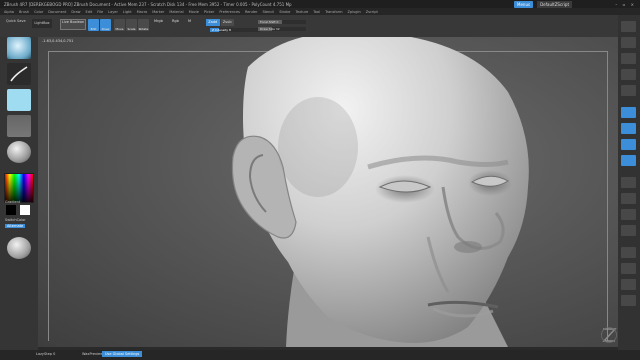  I want to click on material-icon, so click(19, 152).